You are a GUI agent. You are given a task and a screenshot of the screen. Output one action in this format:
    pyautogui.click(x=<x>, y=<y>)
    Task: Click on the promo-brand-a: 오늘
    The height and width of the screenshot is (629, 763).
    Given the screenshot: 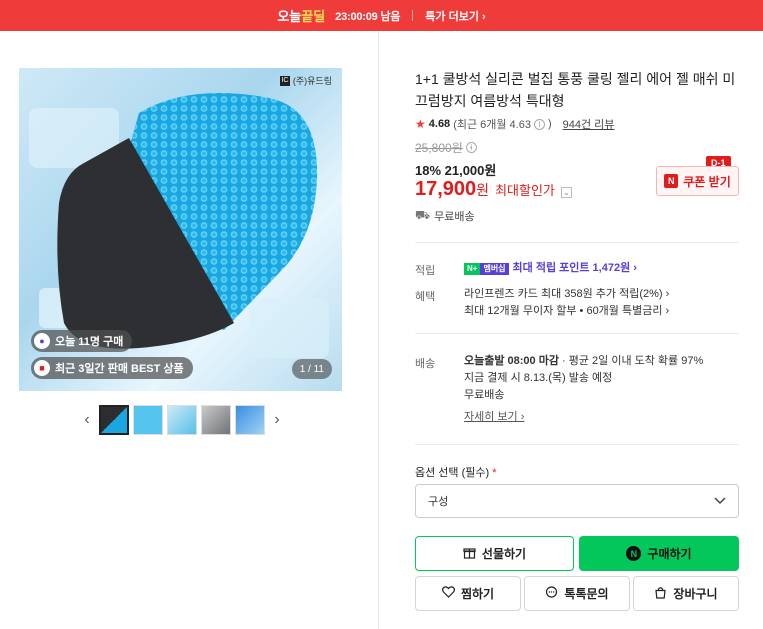 What is the action you would take?
    pyautogui.click(x=289, y=16)
    